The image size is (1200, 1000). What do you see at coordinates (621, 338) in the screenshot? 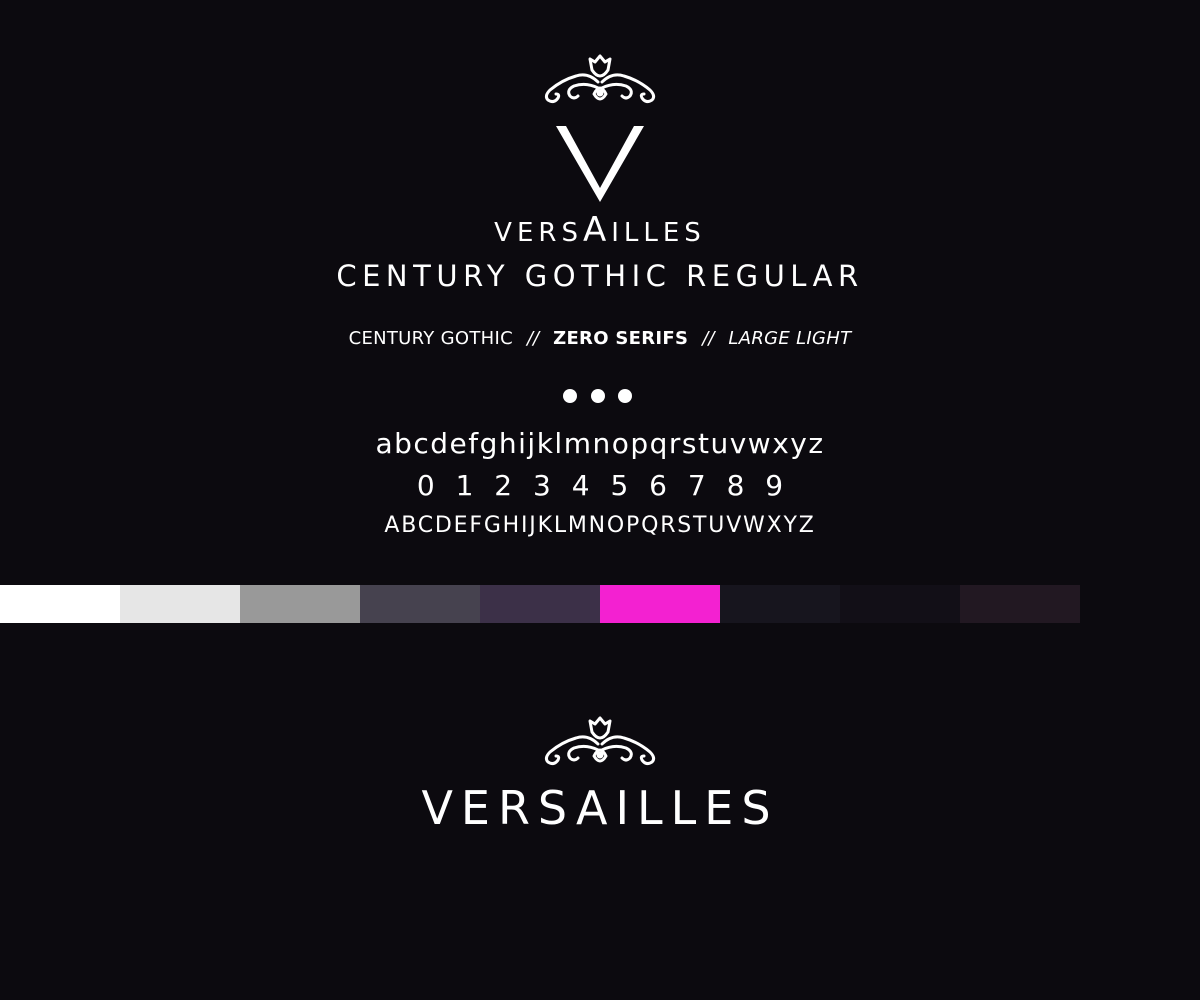
I see `tagline-part2: ZERO SERIFS` at bounding box center [621, 338].